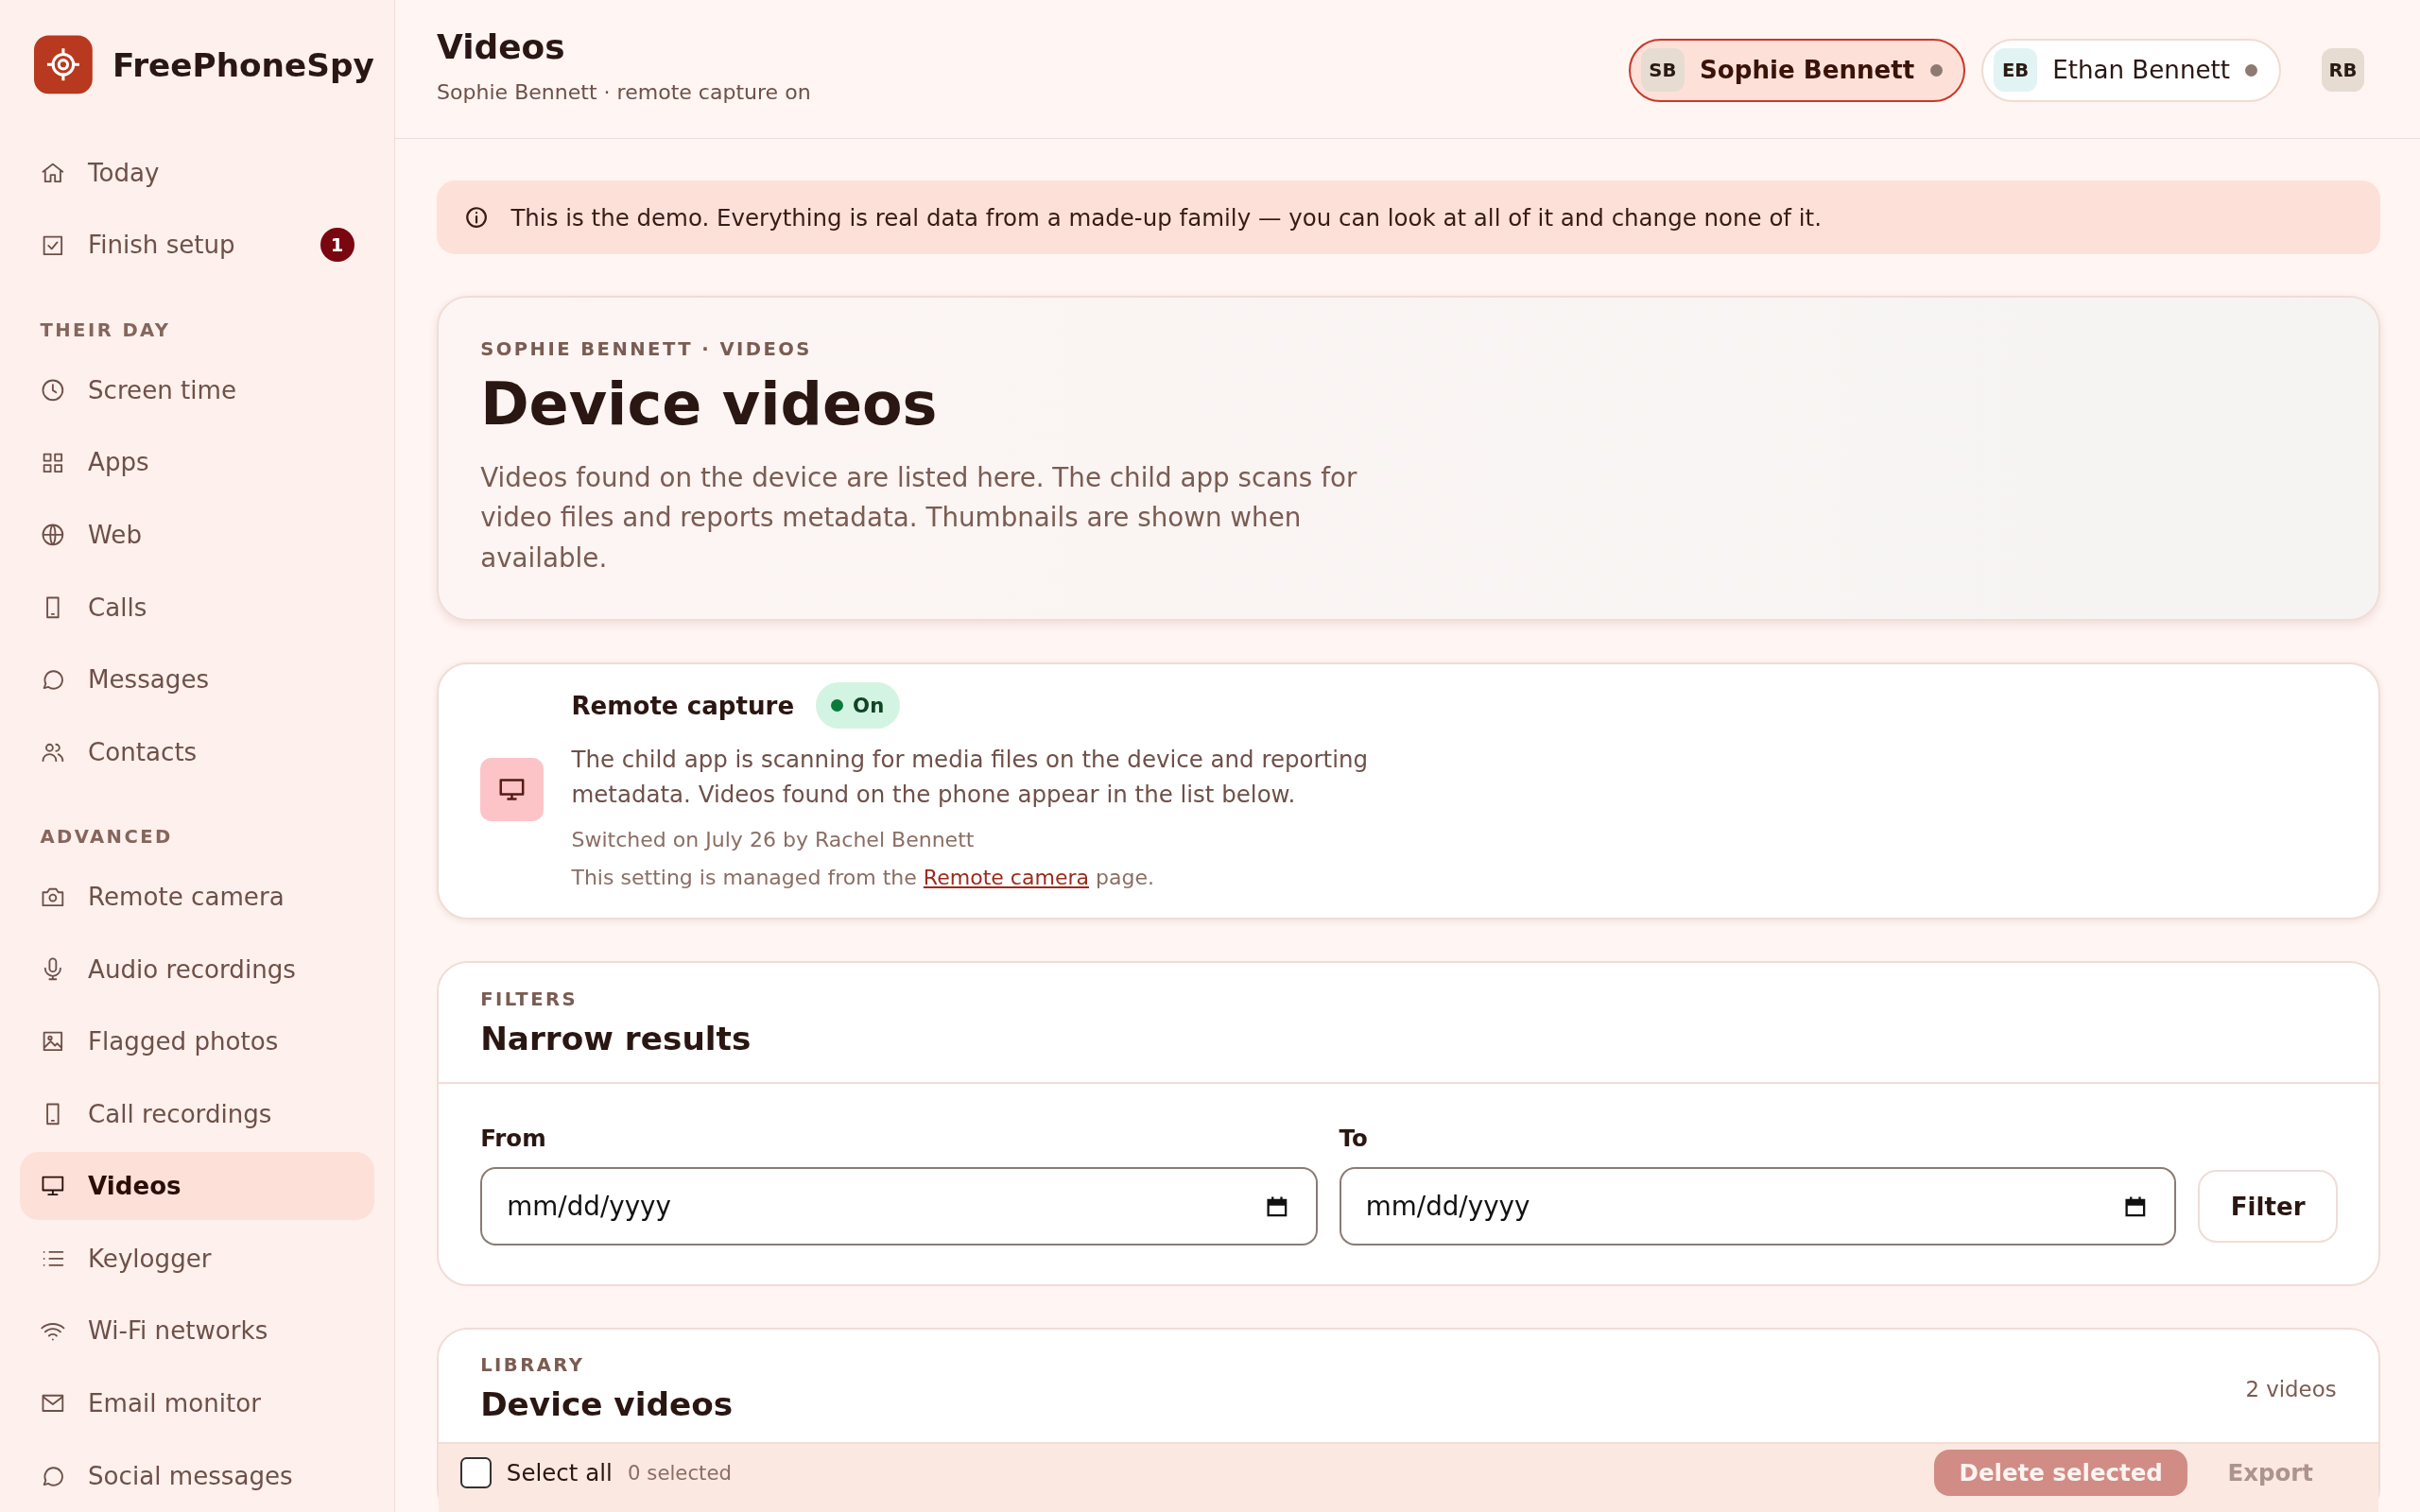  What do you see at coordinates (105, 330) in the screenshot?
I see `section-heading: THEIR DAY` at bounding box center [105, 330].